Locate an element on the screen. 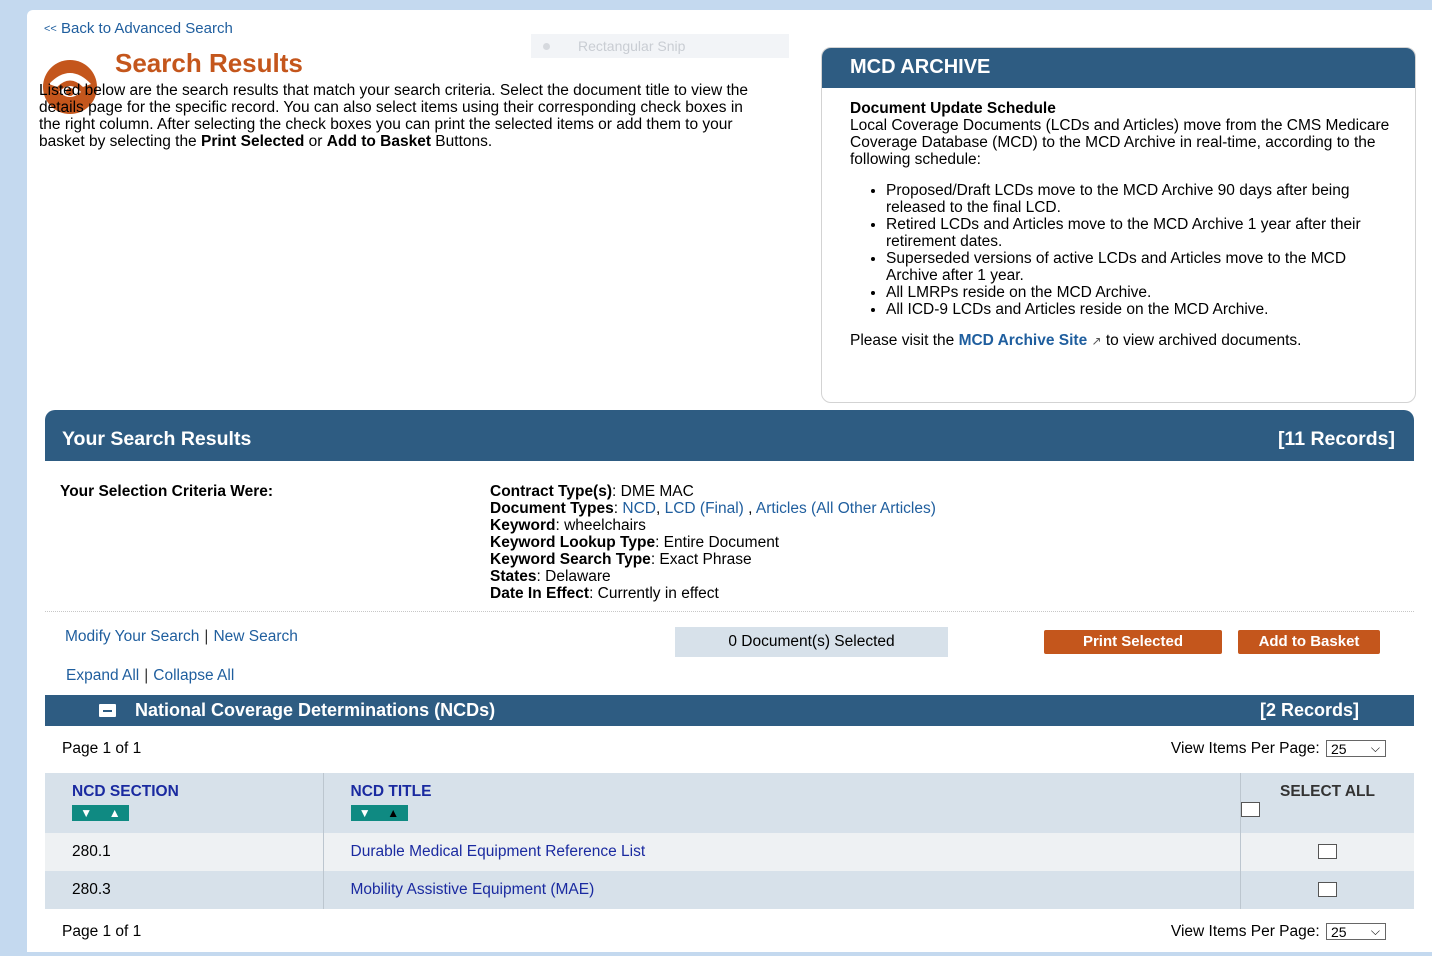 This screenshot has height=956, width=1432. criteria-key: Contract Type(s) is located at coordinates (551, 491).